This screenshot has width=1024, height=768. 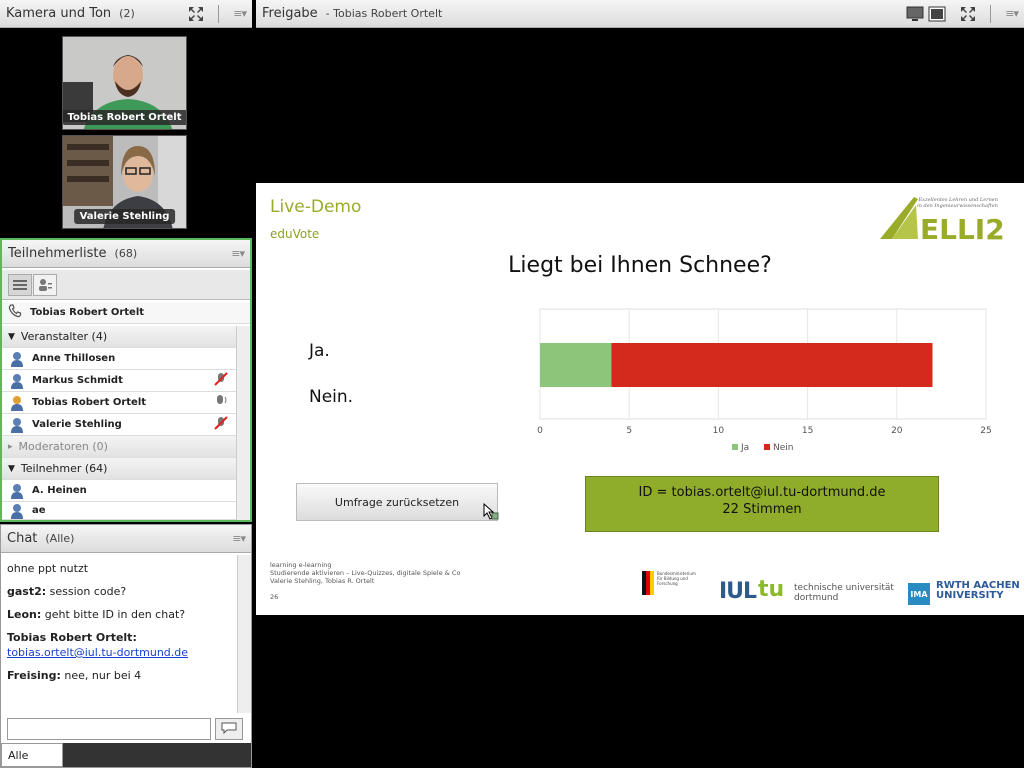 I want to click on camera-pod-title: Kamera und Ton, so click(x=59, y=13).